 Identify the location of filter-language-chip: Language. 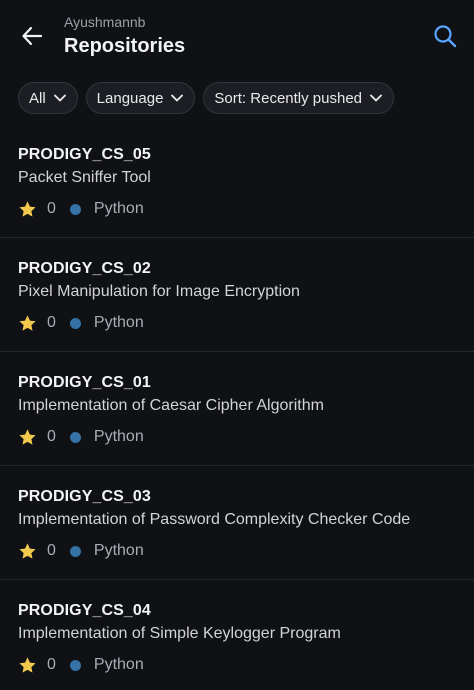
(140, 98).